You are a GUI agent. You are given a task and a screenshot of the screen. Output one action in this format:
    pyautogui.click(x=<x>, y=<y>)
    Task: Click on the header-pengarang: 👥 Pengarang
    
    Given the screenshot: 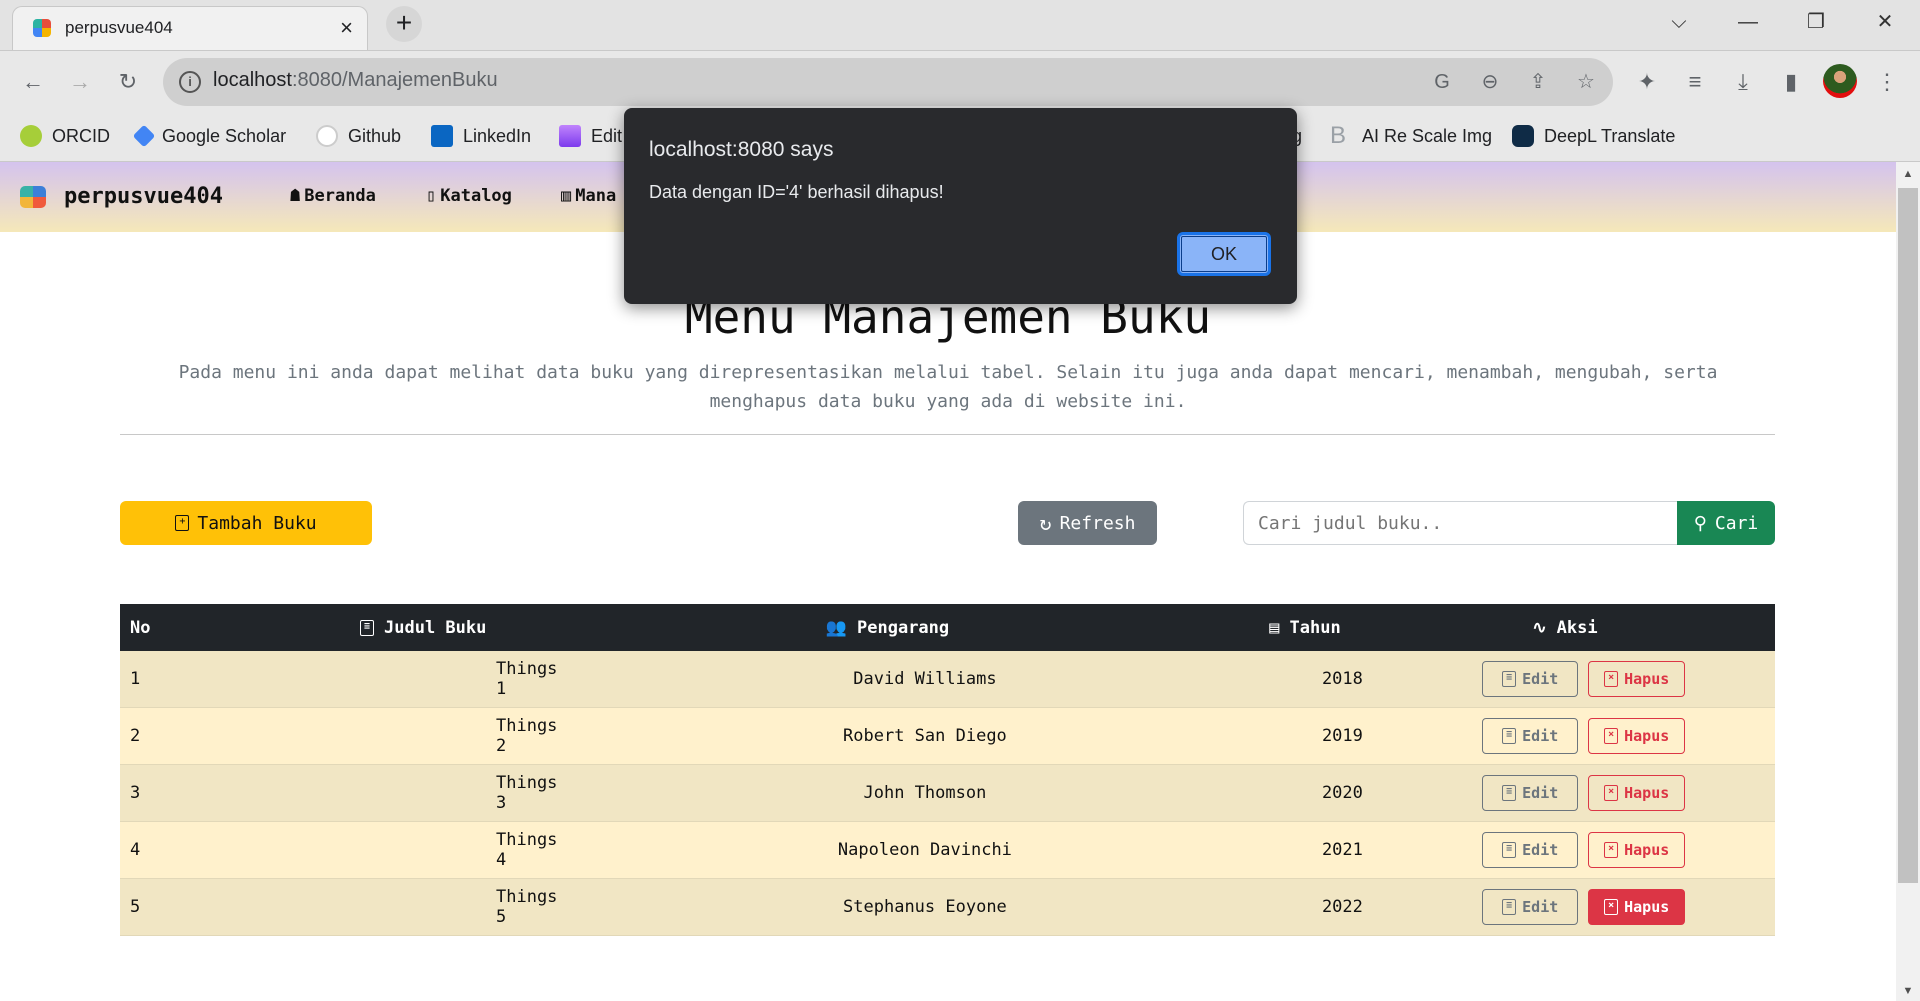 What is the action you would take?
    pyautogui.click(x=887, y=627)
    